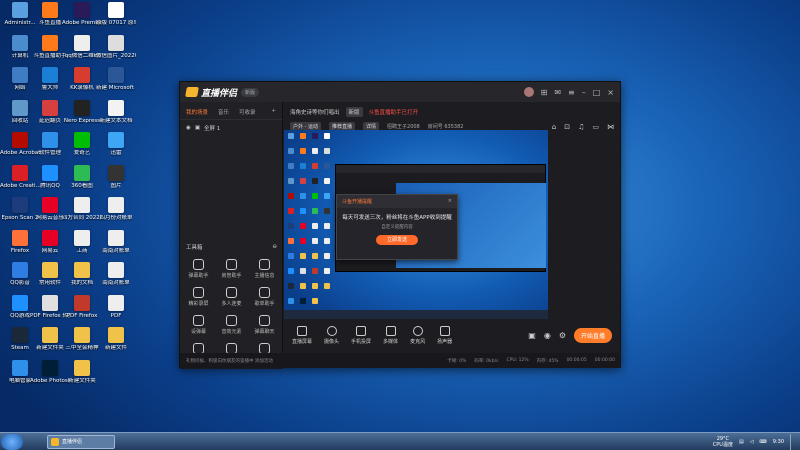 The height and width of the screenshot is (450, 800). Describe the element at coordinates (81, 441) in the screenshot. I see `taskbar-app-button: 直播伴侣` at that location.